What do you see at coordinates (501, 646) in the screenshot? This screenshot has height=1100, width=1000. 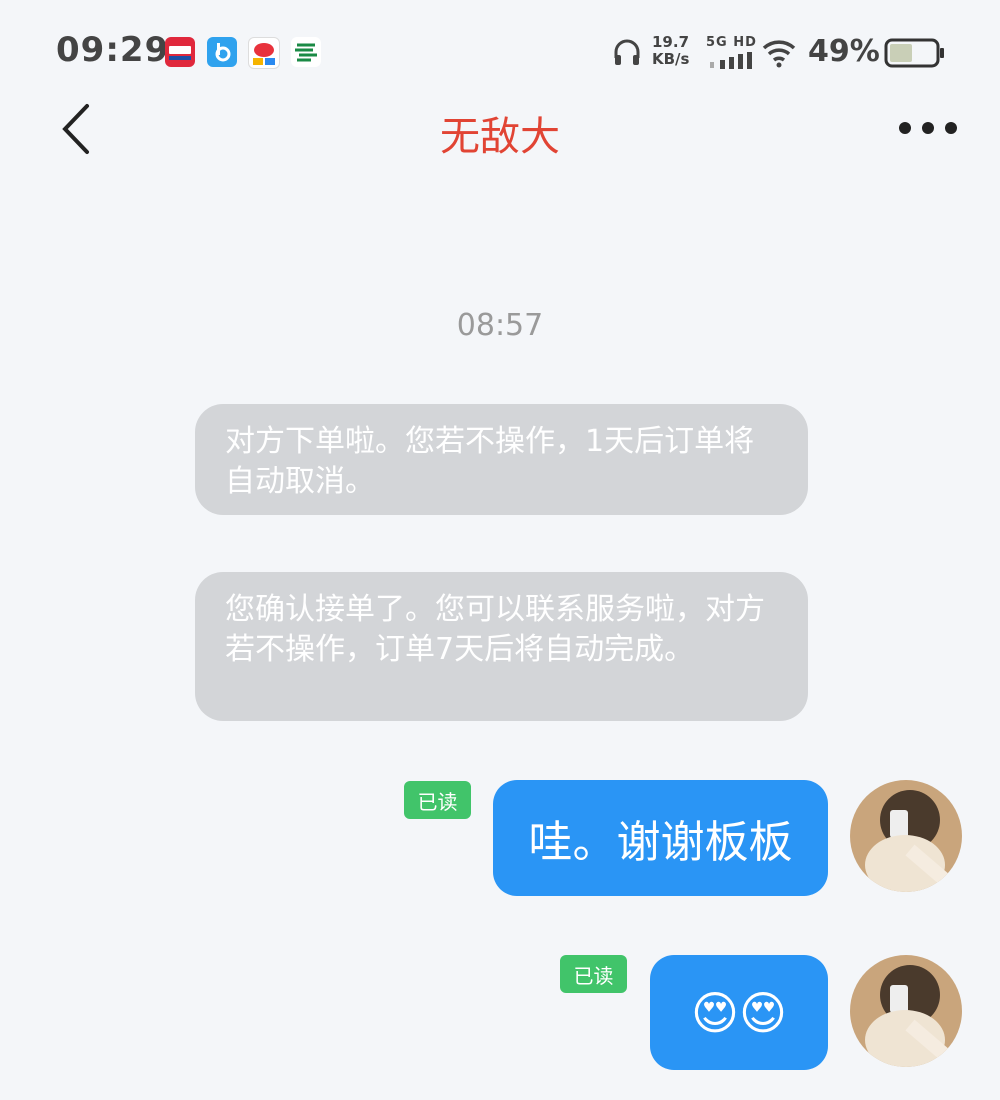 I see `system-message: 您确认接单了。您可以联系服务啦，对方若不操作，订单7天后将自动完成。` at bounding box center [501, 646].